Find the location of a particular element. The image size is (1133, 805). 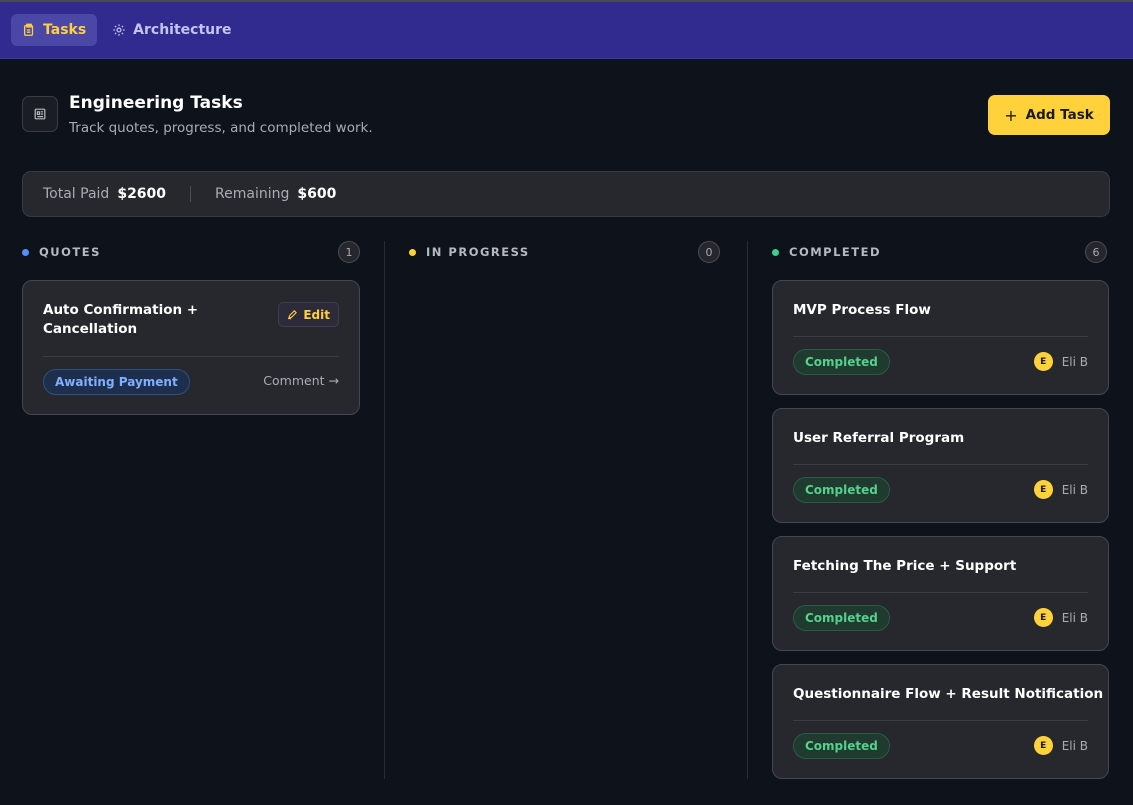

total-paid-value: $2600 is located at coordinates (142, 194).